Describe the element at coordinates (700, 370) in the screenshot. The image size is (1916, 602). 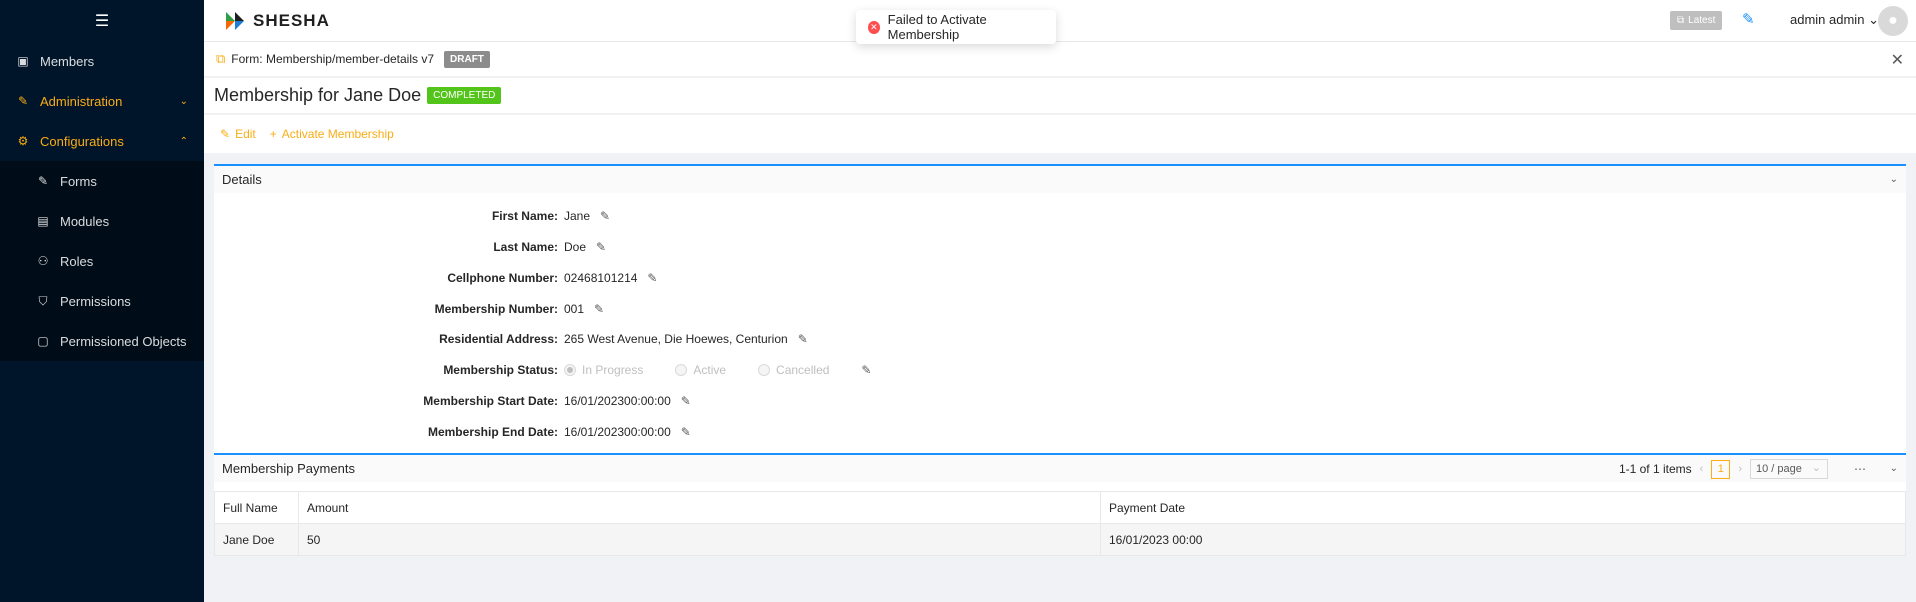
I see `status-radio-active: Active` at that location.